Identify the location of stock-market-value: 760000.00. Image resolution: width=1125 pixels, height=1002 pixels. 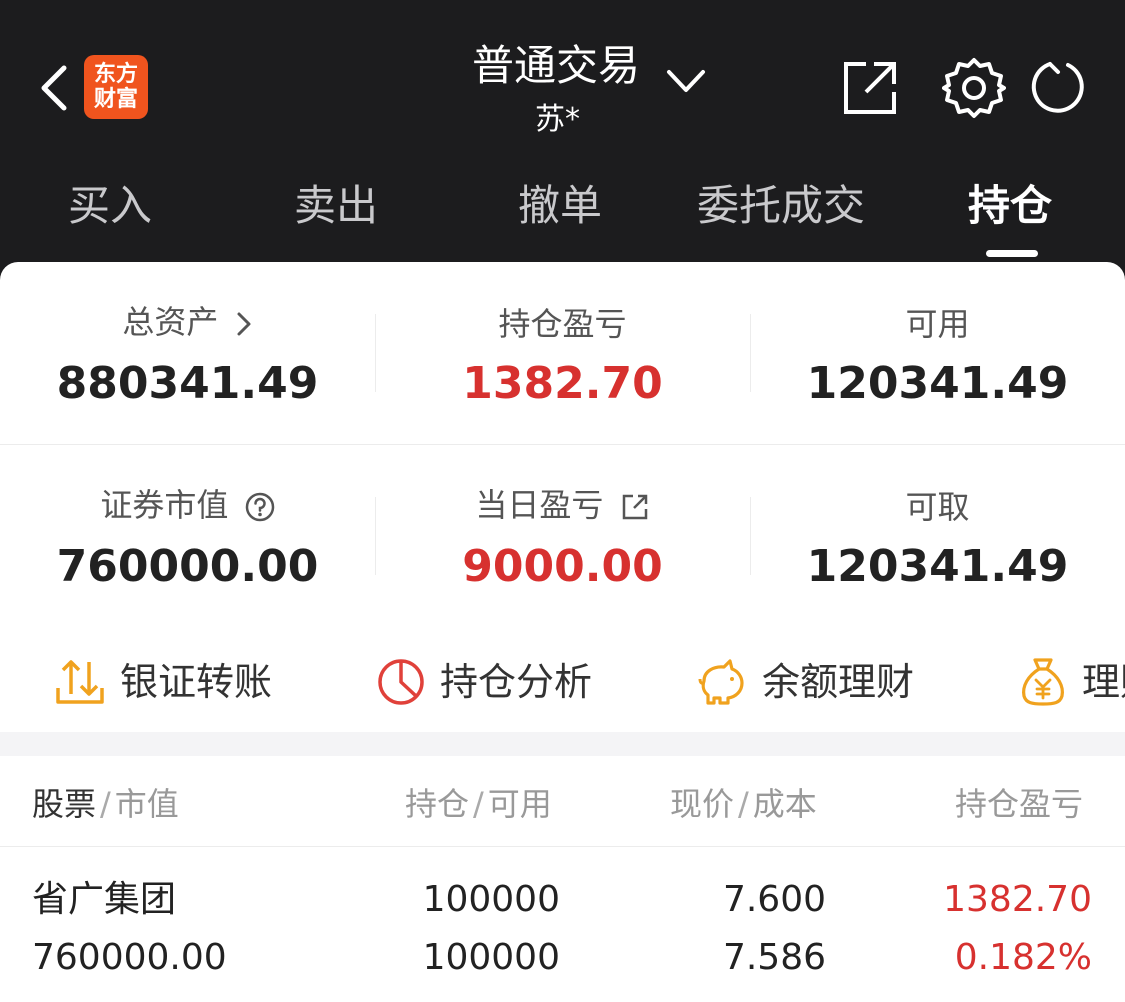
(129, 957).